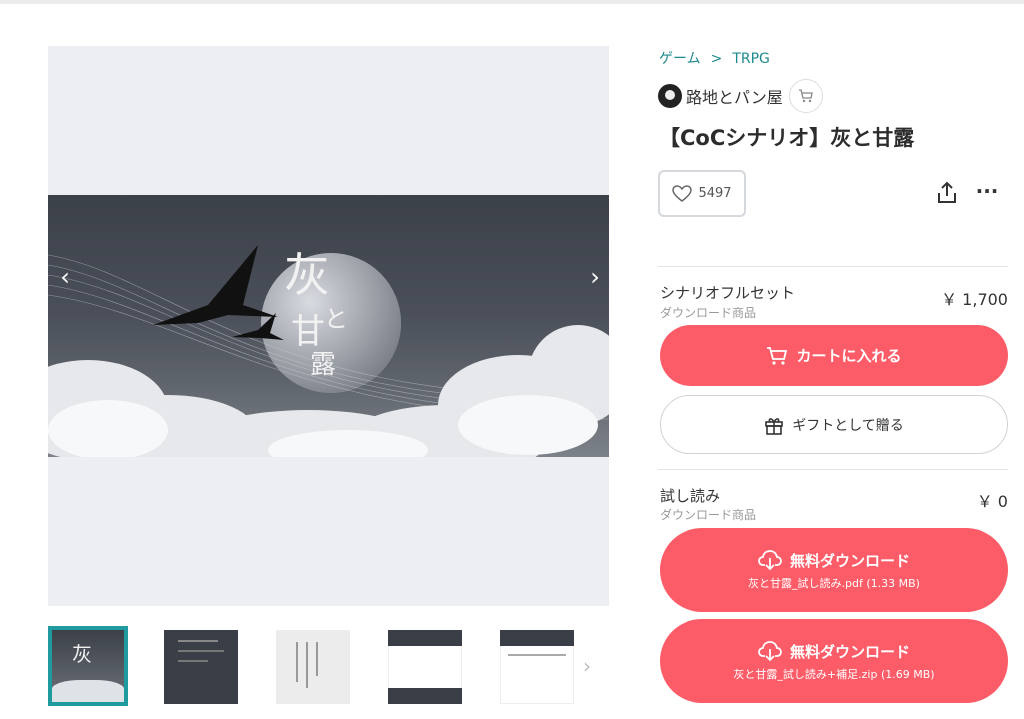  I want to click on item-name-fullset: シナリオフルセット, so click(728, 293).